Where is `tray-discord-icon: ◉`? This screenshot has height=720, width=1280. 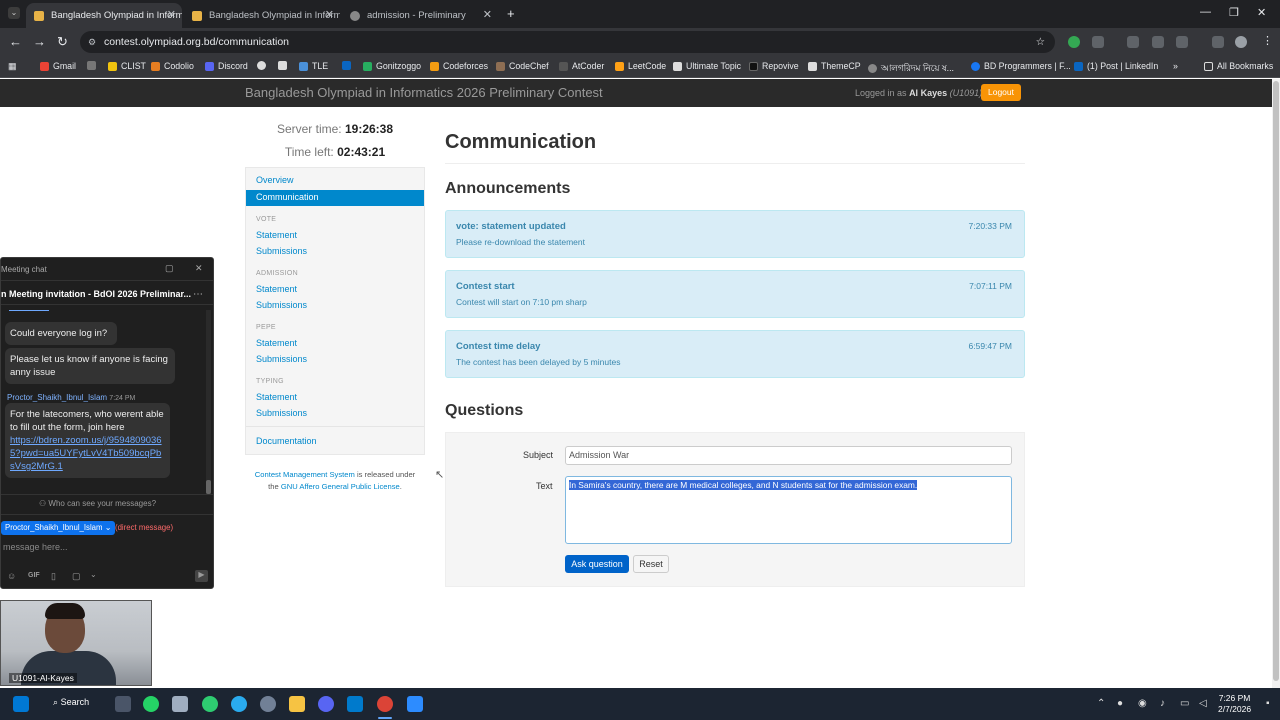 tray-discord-icon: ◉ is located at coordinates (1142, 703).